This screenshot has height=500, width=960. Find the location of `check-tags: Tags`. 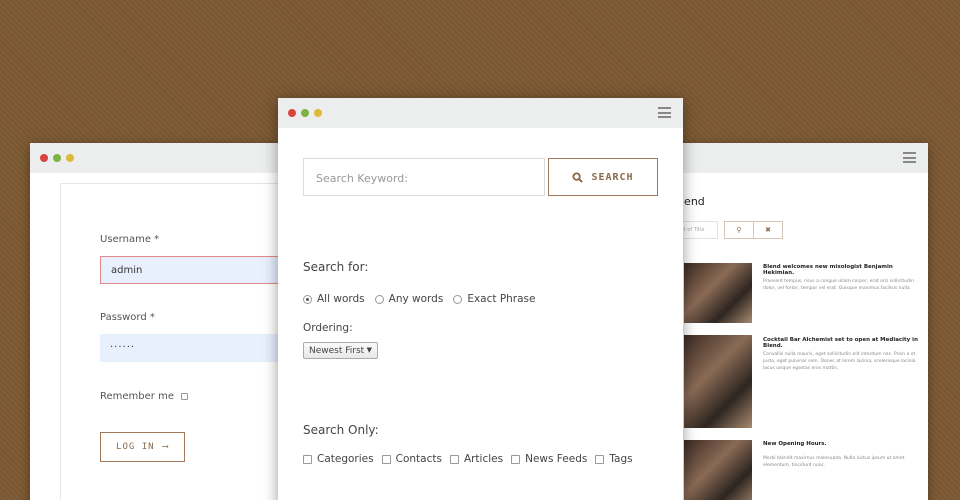

check-tags: Tags is located at coordinates (614, 459).